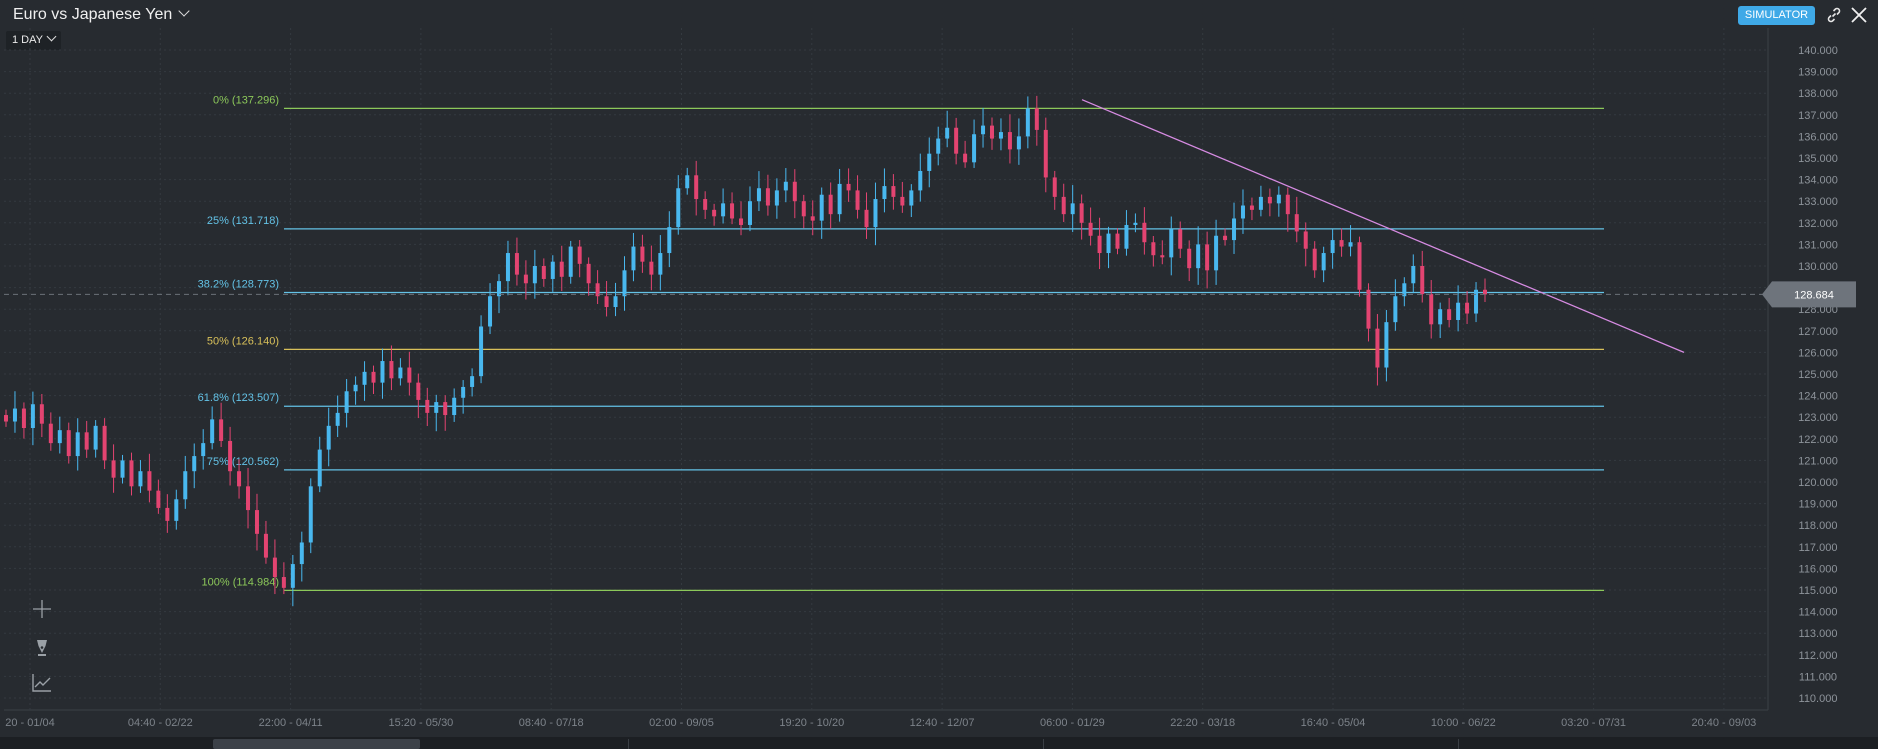 This screenshot has height=749, width=1878. What do you see at coordinates (1818, 526) in the screenshot?
I see `y-tick-label: 118.000` at bounding box center [1818, 526].